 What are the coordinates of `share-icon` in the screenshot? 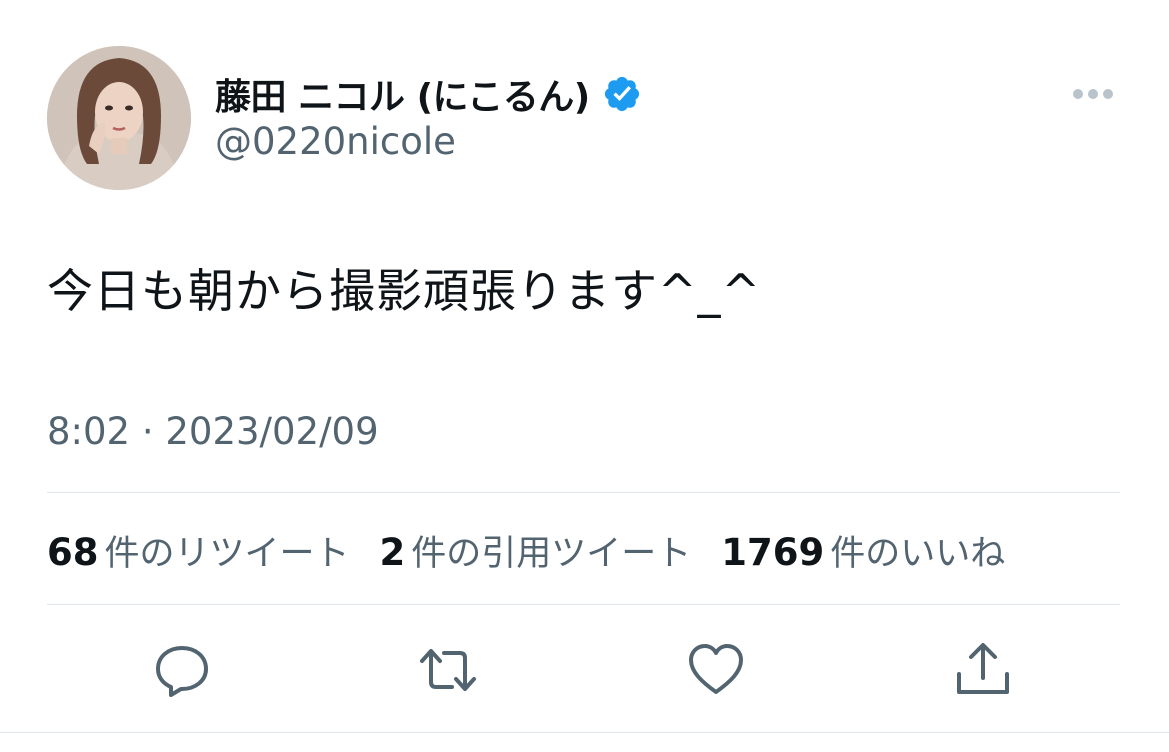 It's located at (983, 668).